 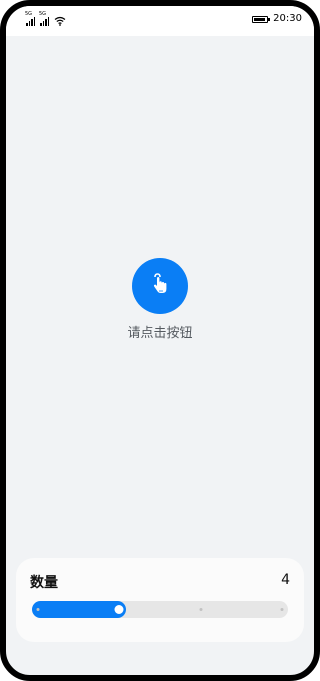 What do you see at coordinates (119, 609) in the screenshot?
I see `slider-thumb` at bounding box center [119, 609].